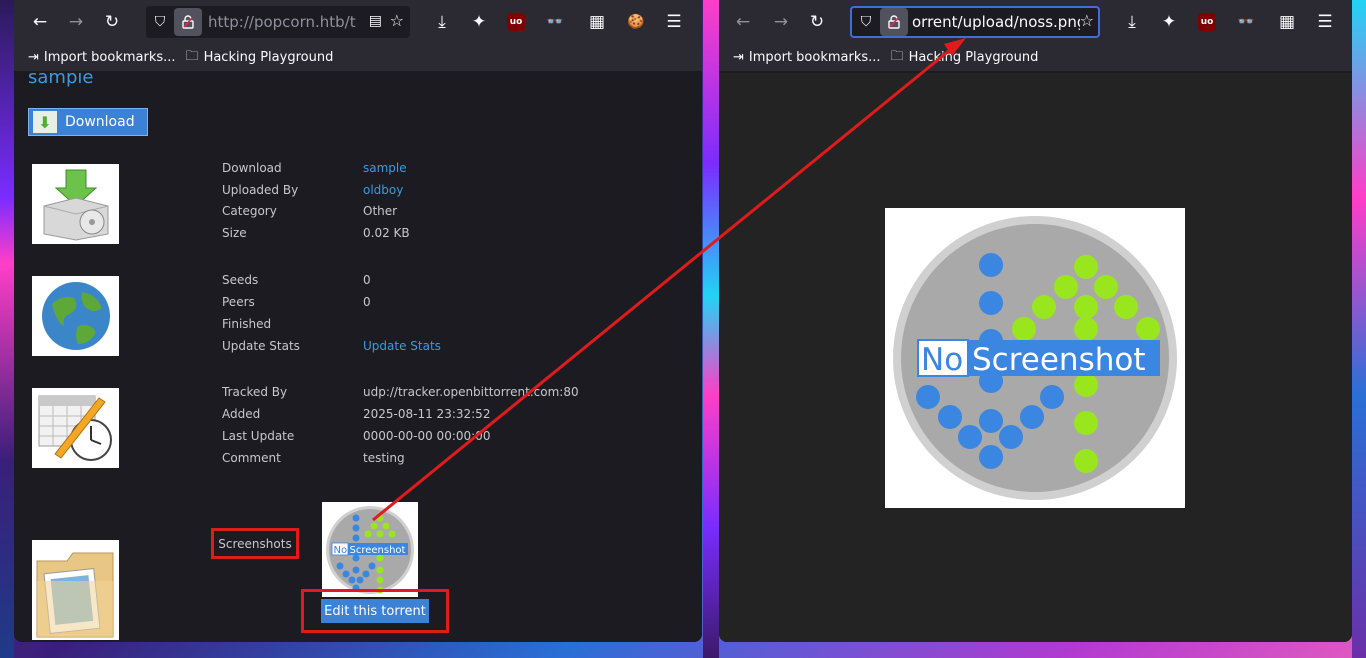 This screenshot has height=658, width=1366. I want to click on url-bar: ⛉ http://popcorn.htb/t ▤ ☆, so click(278, 22).